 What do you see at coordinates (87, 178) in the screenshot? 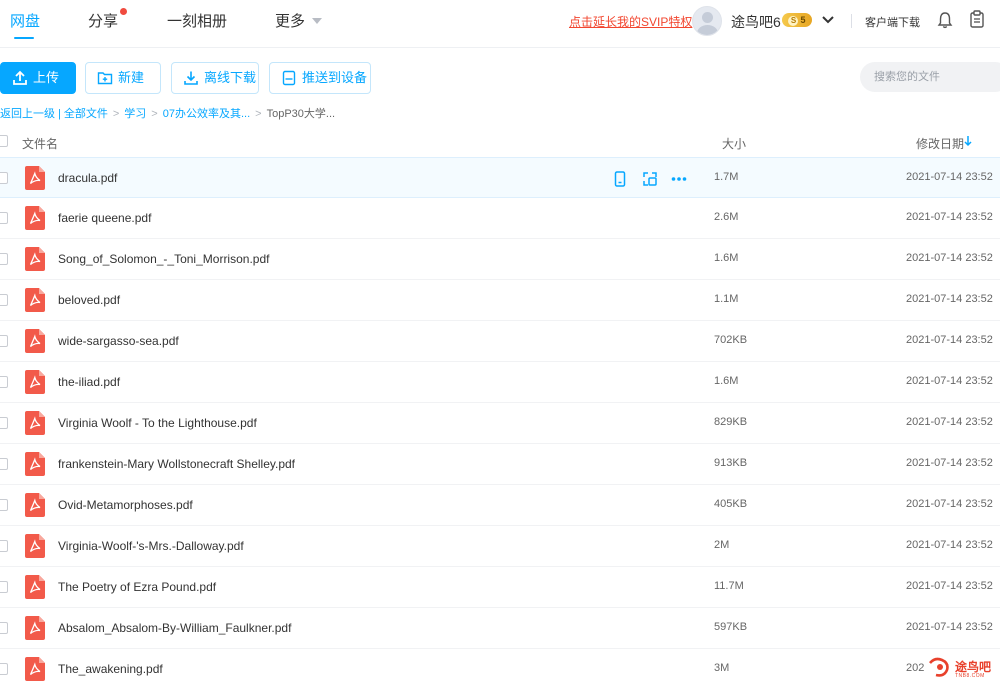
I see `file-name: dracula.pdf` at bounding box center [87, 178].